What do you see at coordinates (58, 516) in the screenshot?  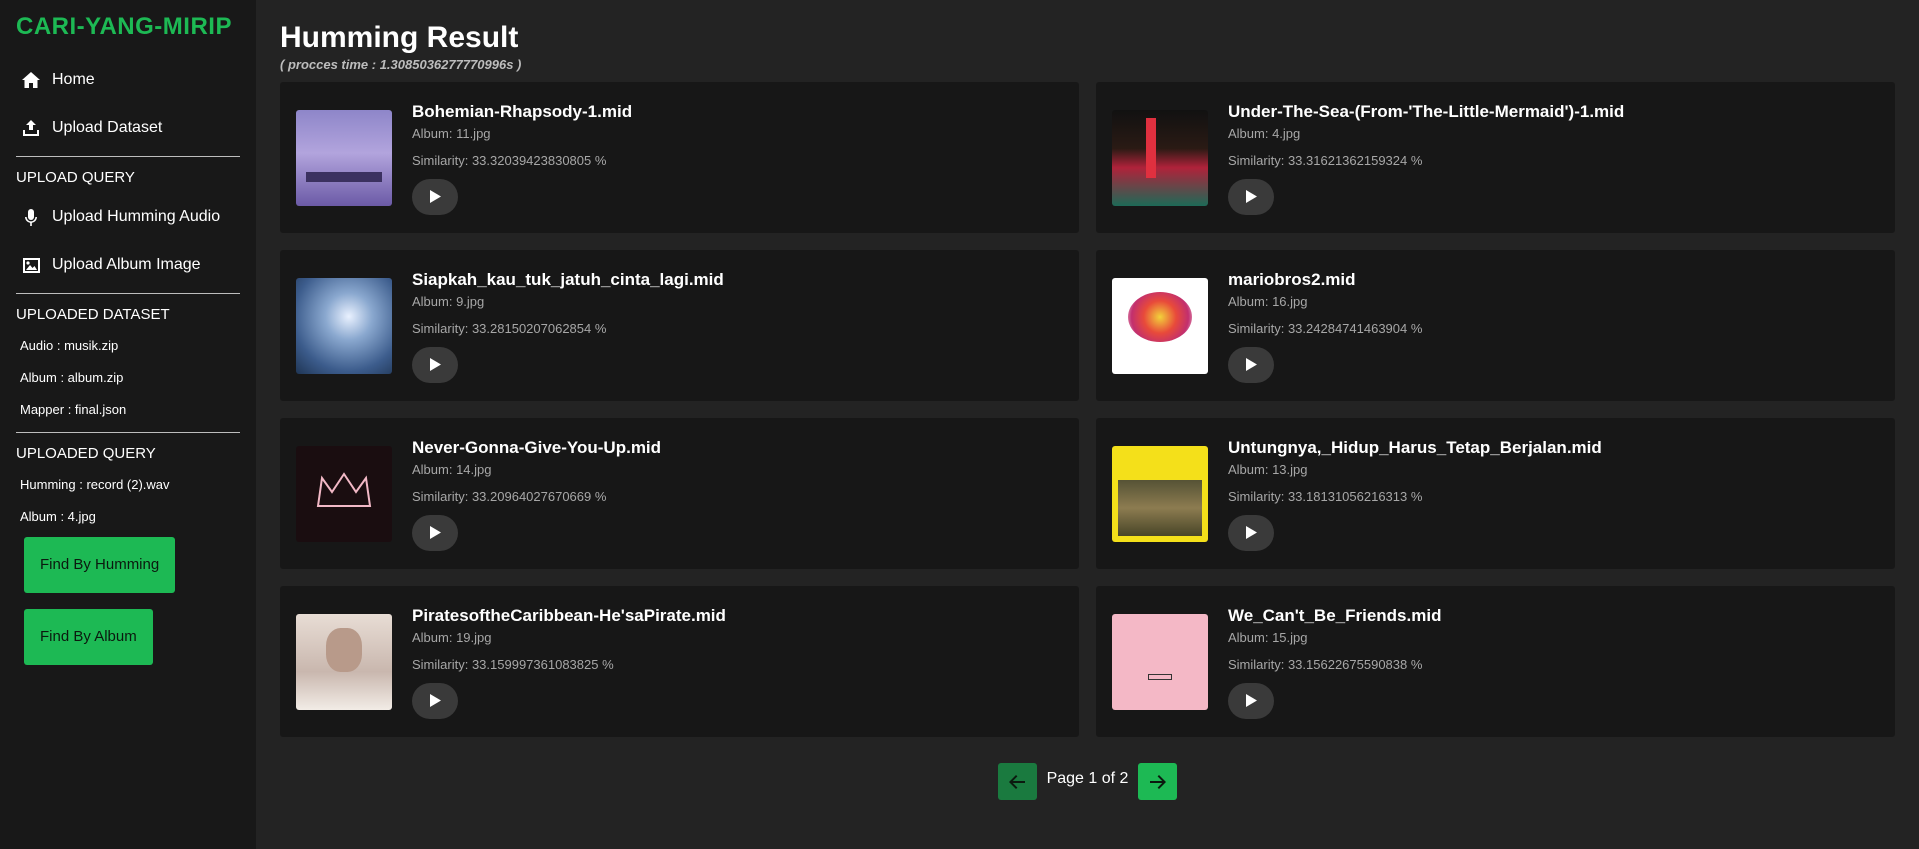 I see `query-album-info: Album : 4.jpg` at bounding box center [58, 516].